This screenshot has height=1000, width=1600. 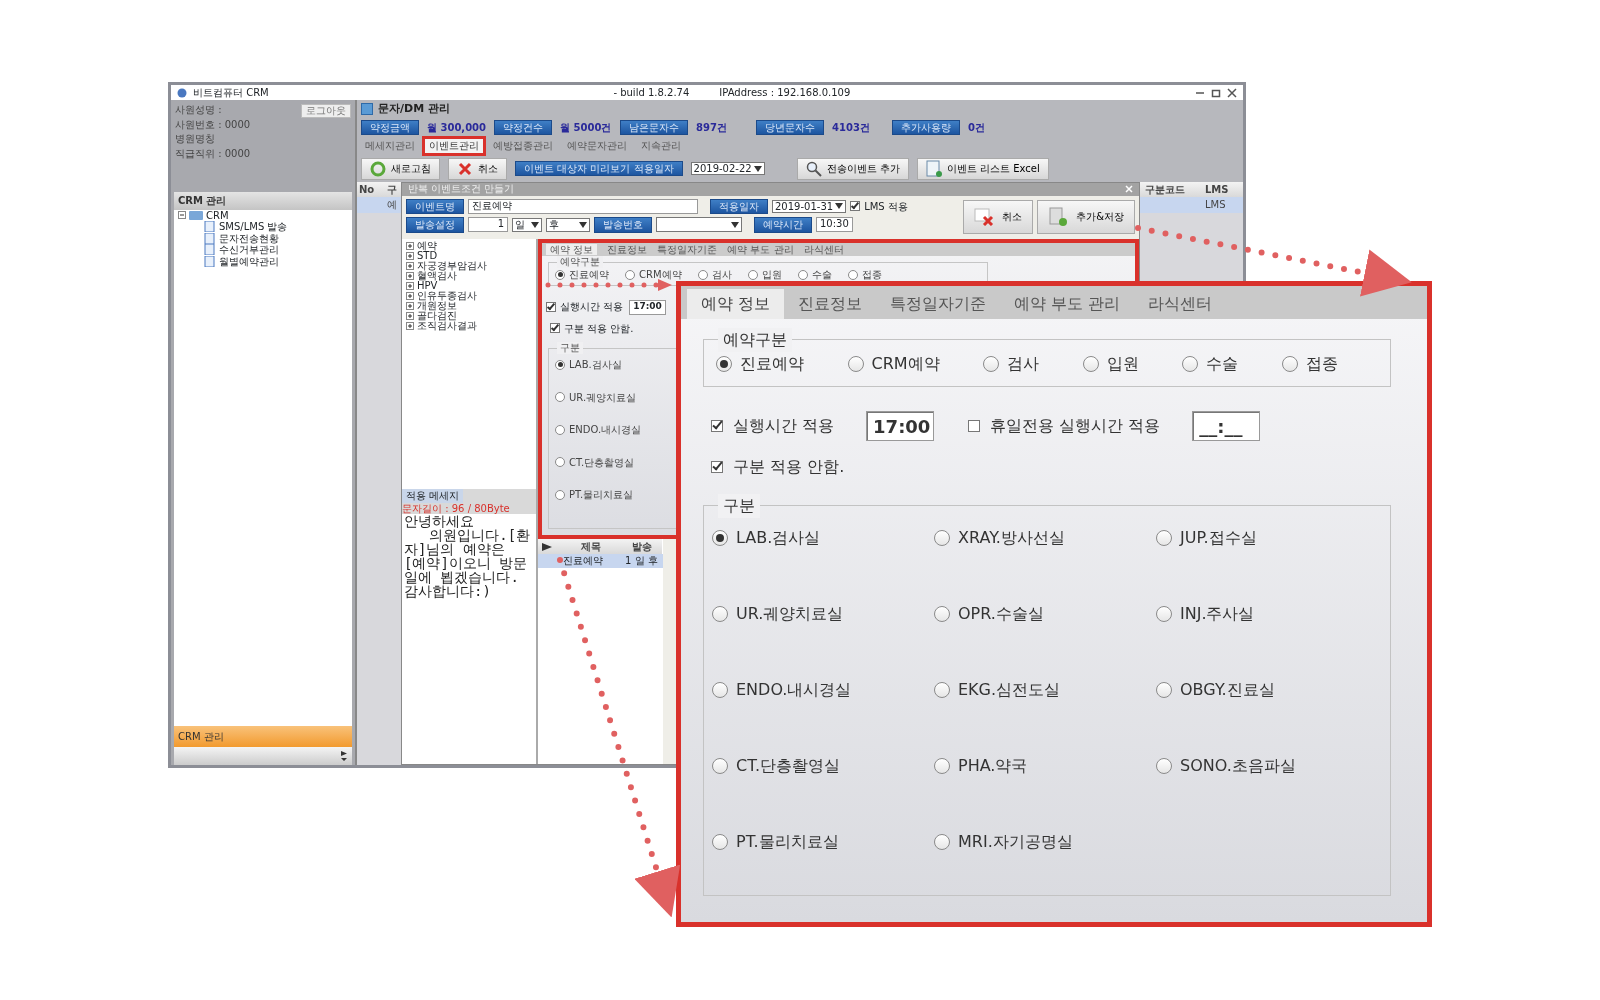 What do you see at coordinates (390, 146) in the screenshot?
I see `tab: 메세지관리` at bounding box center [390, 146].